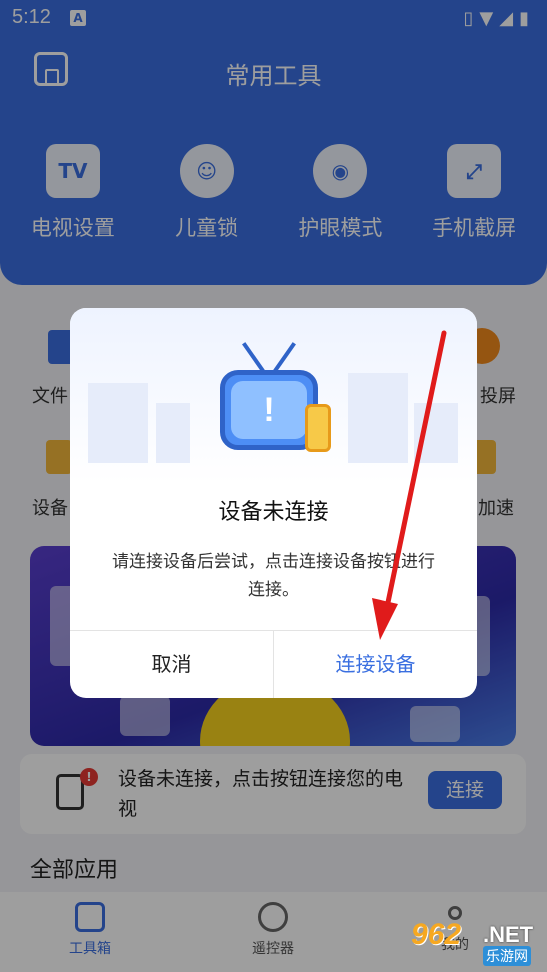  What do you see at coordinates (508, 934) in the screenshot?
I see `watermark-domain: .NET` at bounding box center [508, 934].